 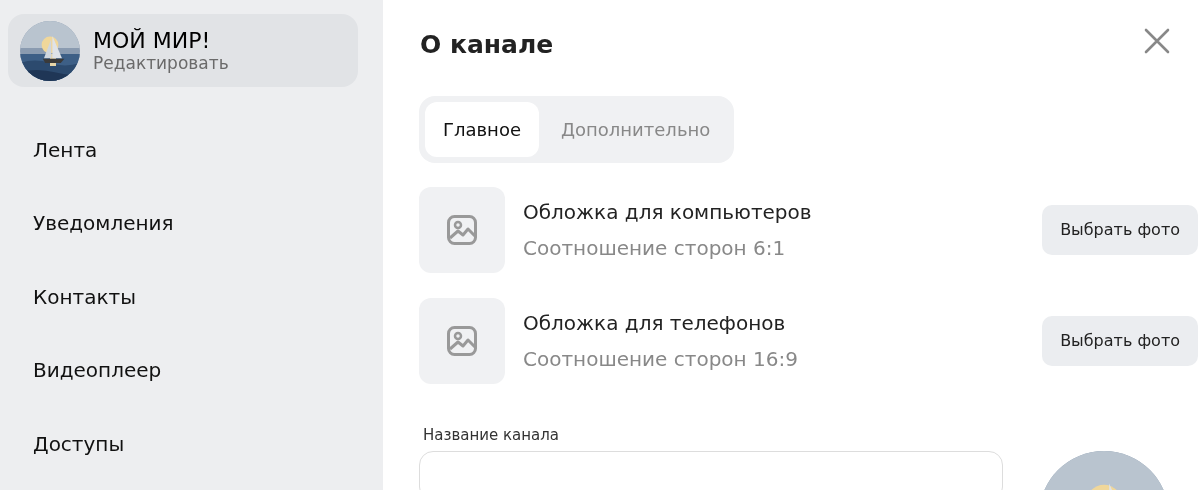 I want to click on sidebar-item: Лента, so click(x=183, y=150).